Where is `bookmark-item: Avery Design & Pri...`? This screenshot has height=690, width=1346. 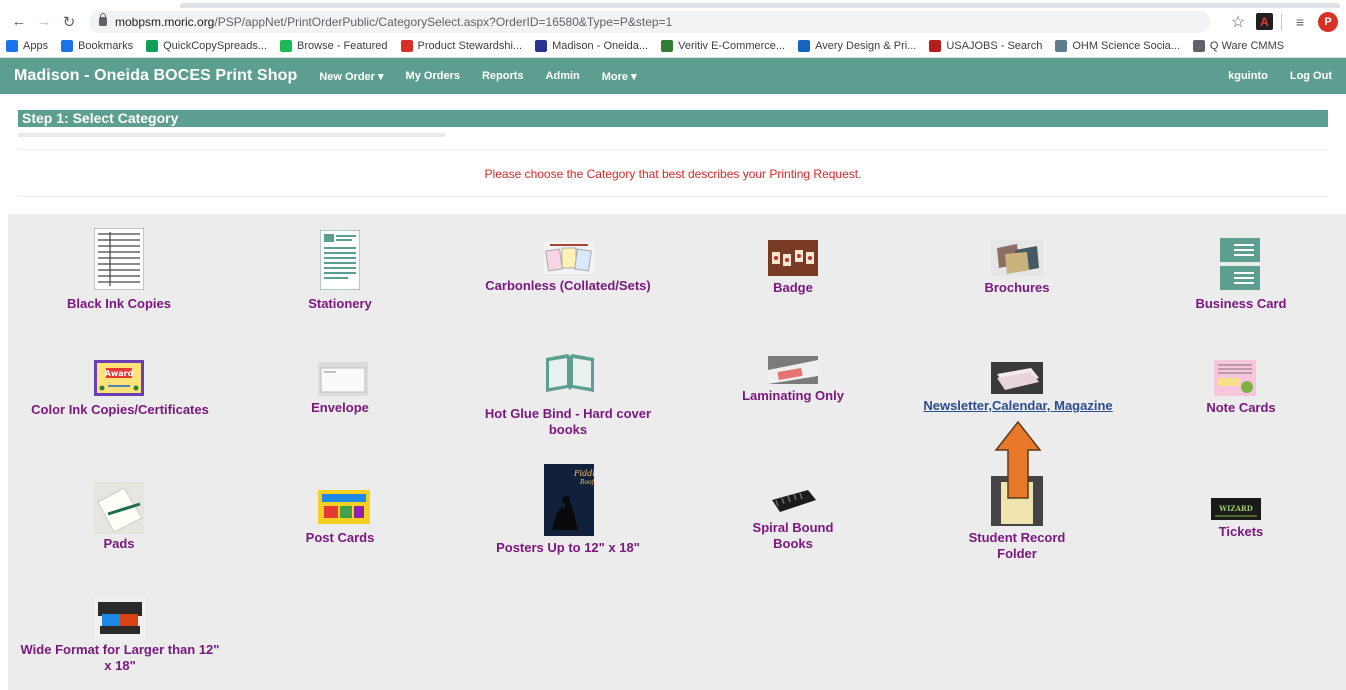
bookmark-item: Avery Design & Pri... is located at coordinates (857, 46).